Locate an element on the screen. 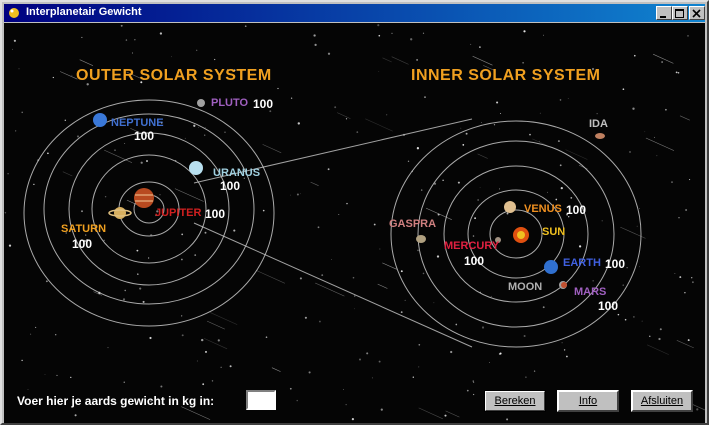  saturn-weight: 100 is located at coordinates (82, 244).